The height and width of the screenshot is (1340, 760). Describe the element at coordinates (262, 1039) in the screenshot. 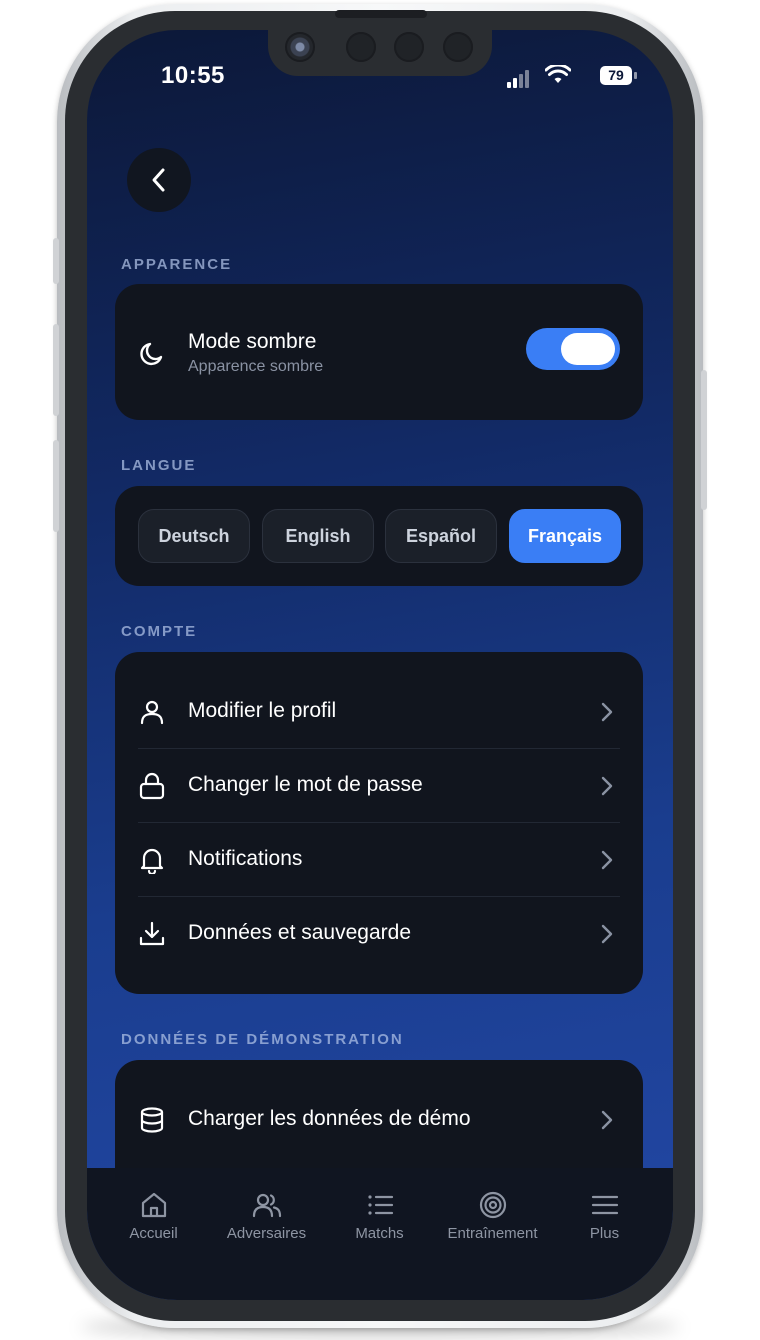

I see `section-title-demo: DONNÉES DE DÉMONSTRATION` at that location.